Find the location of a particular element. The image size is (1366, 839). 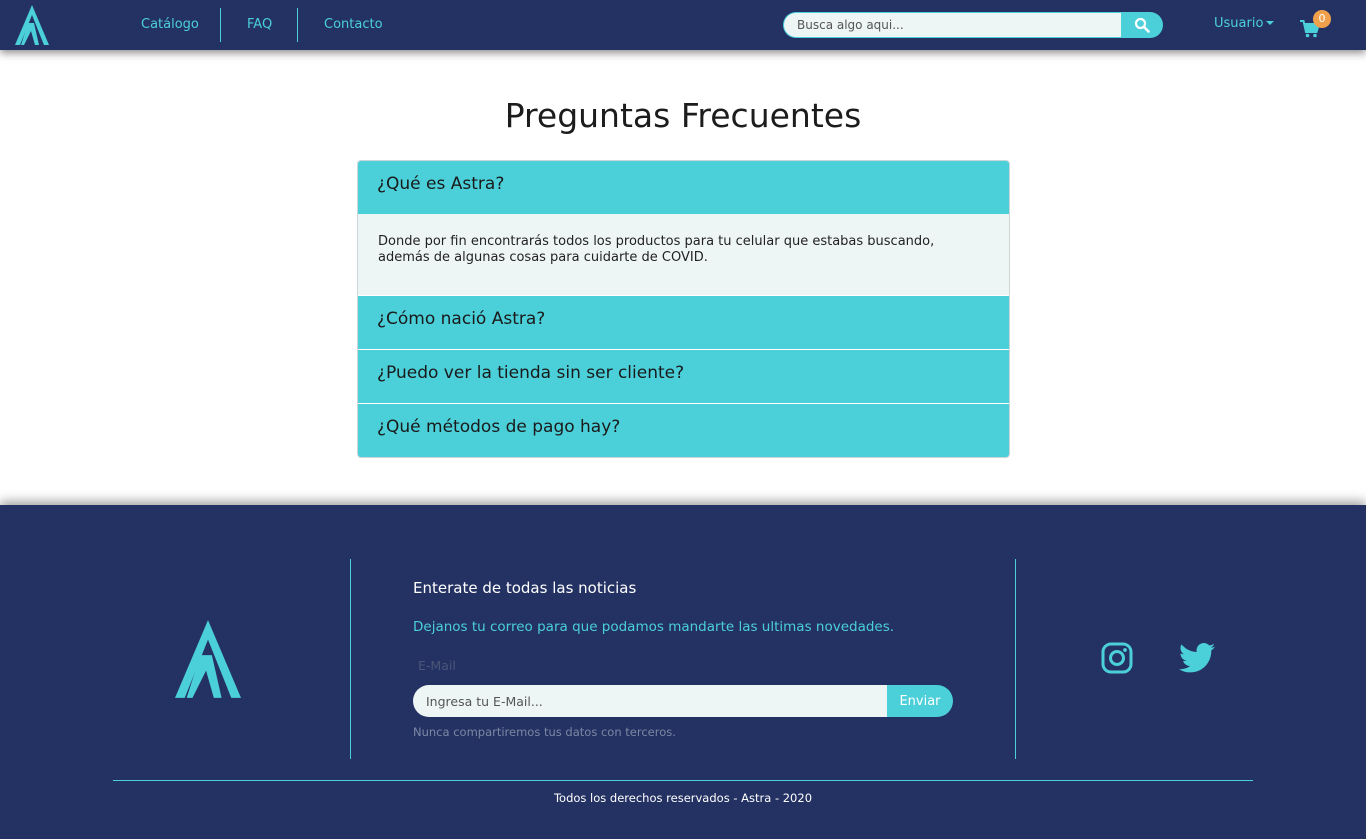

faq-item: ¿Qué métodos de pago hay? is located at coordinates (683, 430).